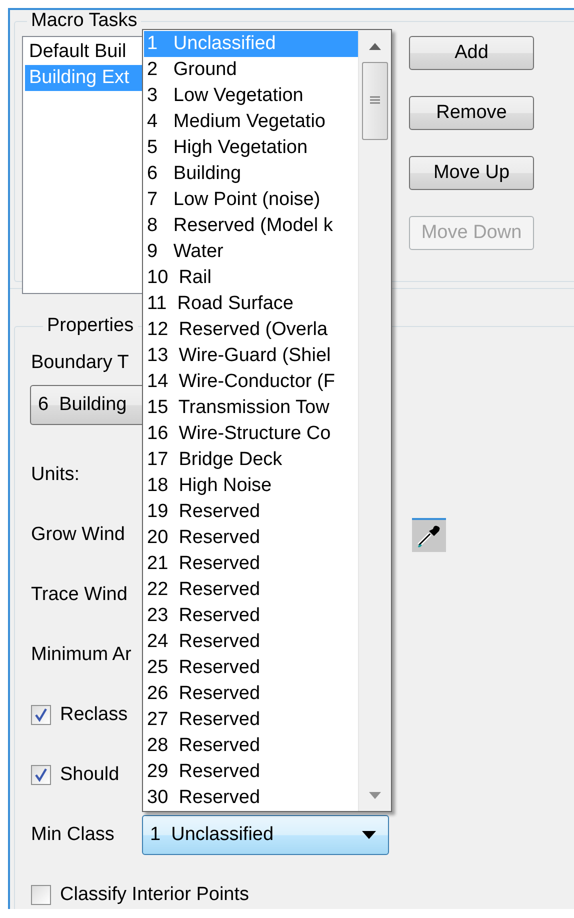 The height and width of the screenshot is (918, 574). I want to click on field-label: Grow Wind, so click(78, 535).